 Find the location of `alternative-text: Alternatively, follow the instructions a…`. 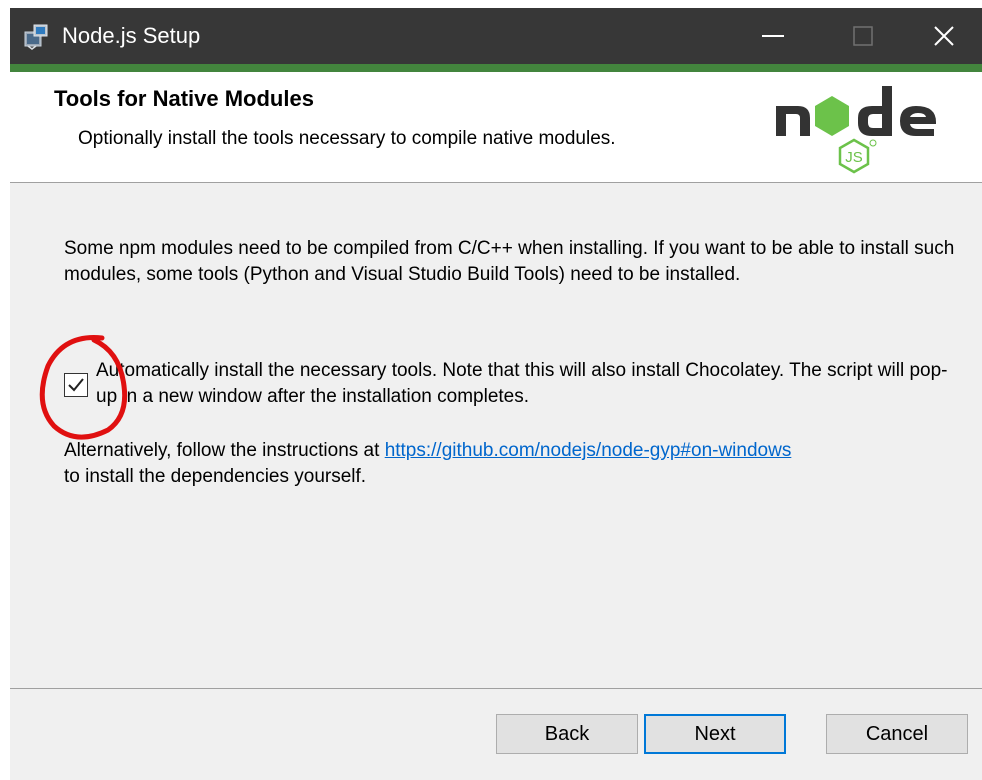

alternative-text: Alternatively, follow the instructions a… is located at coordinates (514, 464).